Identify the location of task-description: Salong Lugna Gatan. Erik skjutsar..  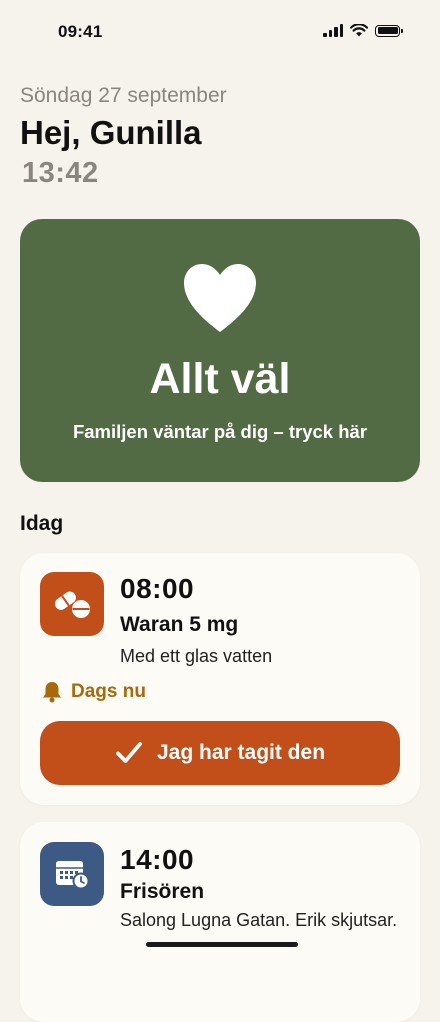
(259, 920).